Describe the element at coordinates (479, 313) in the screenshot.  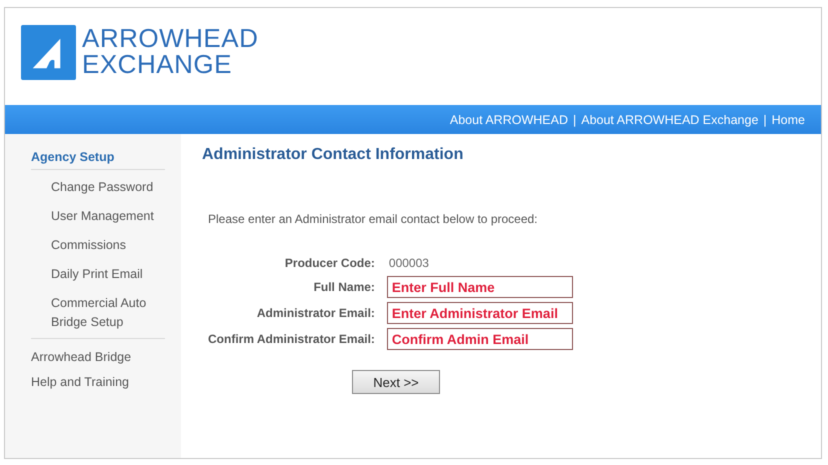
I see `input-field: Enter Administrator Email` at that location.